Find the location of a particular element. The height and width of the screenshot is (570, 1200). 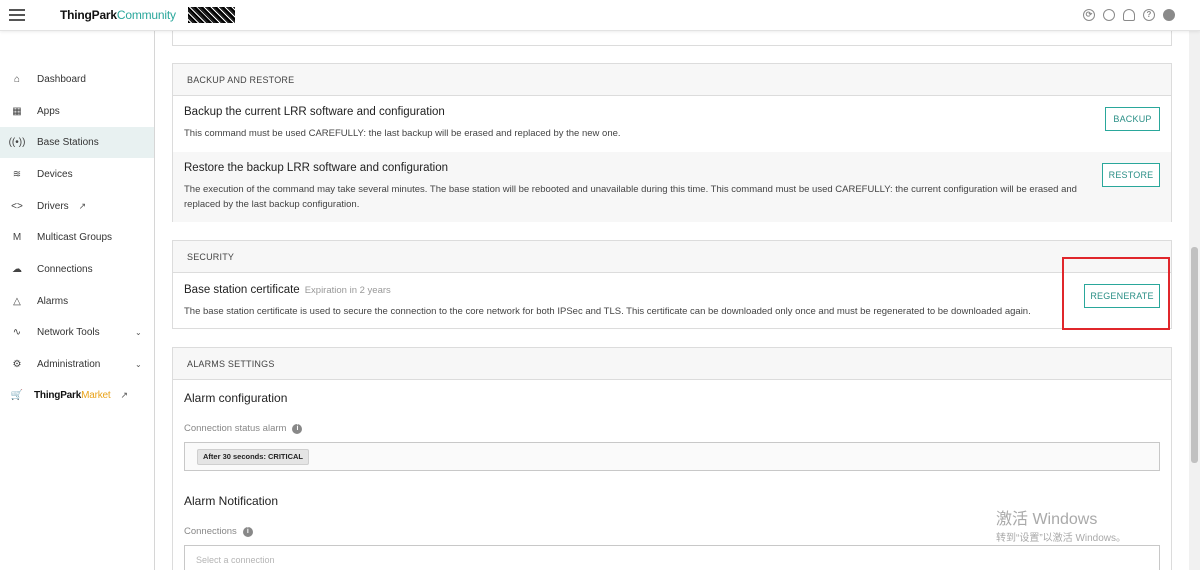

sidebar-item-drivers: <> Drivers ↗ is located at coordinates (77, 206).